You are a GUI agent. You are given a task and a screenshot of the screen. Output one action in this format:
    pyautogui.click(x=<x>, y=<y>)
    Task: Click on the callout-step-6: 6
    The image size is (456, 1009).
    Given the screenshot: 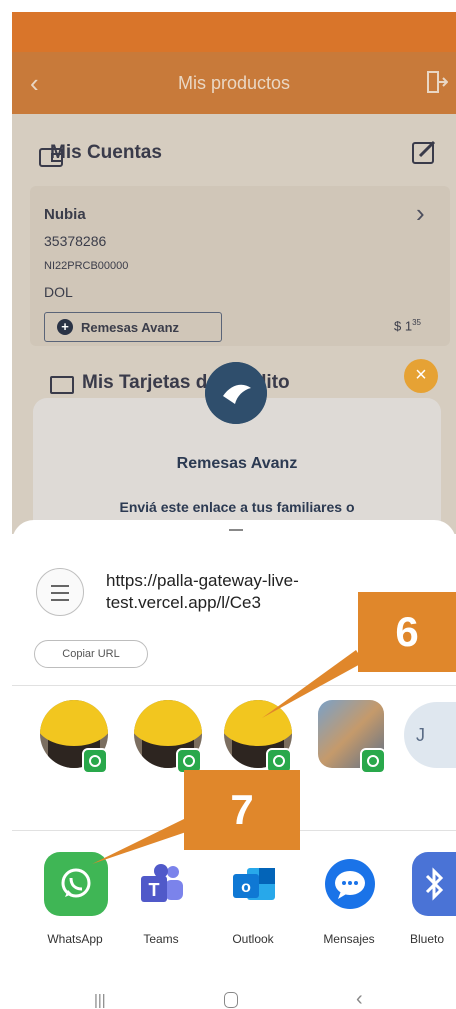 What is the action you would take?
    pyautogui.click(x=407, y=632)
    